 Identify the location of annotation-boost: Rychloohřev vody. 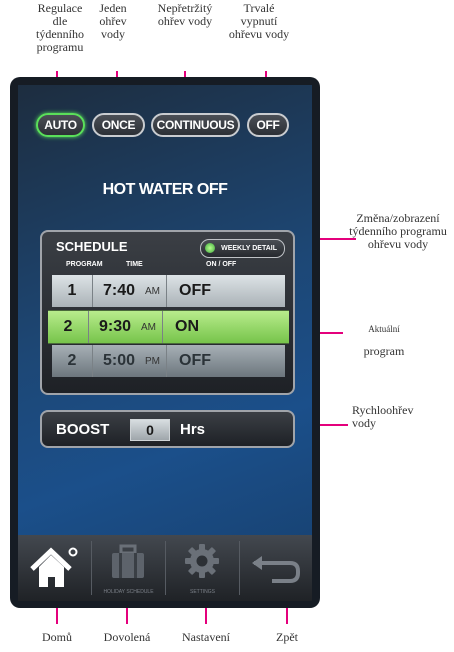
(383, 416).